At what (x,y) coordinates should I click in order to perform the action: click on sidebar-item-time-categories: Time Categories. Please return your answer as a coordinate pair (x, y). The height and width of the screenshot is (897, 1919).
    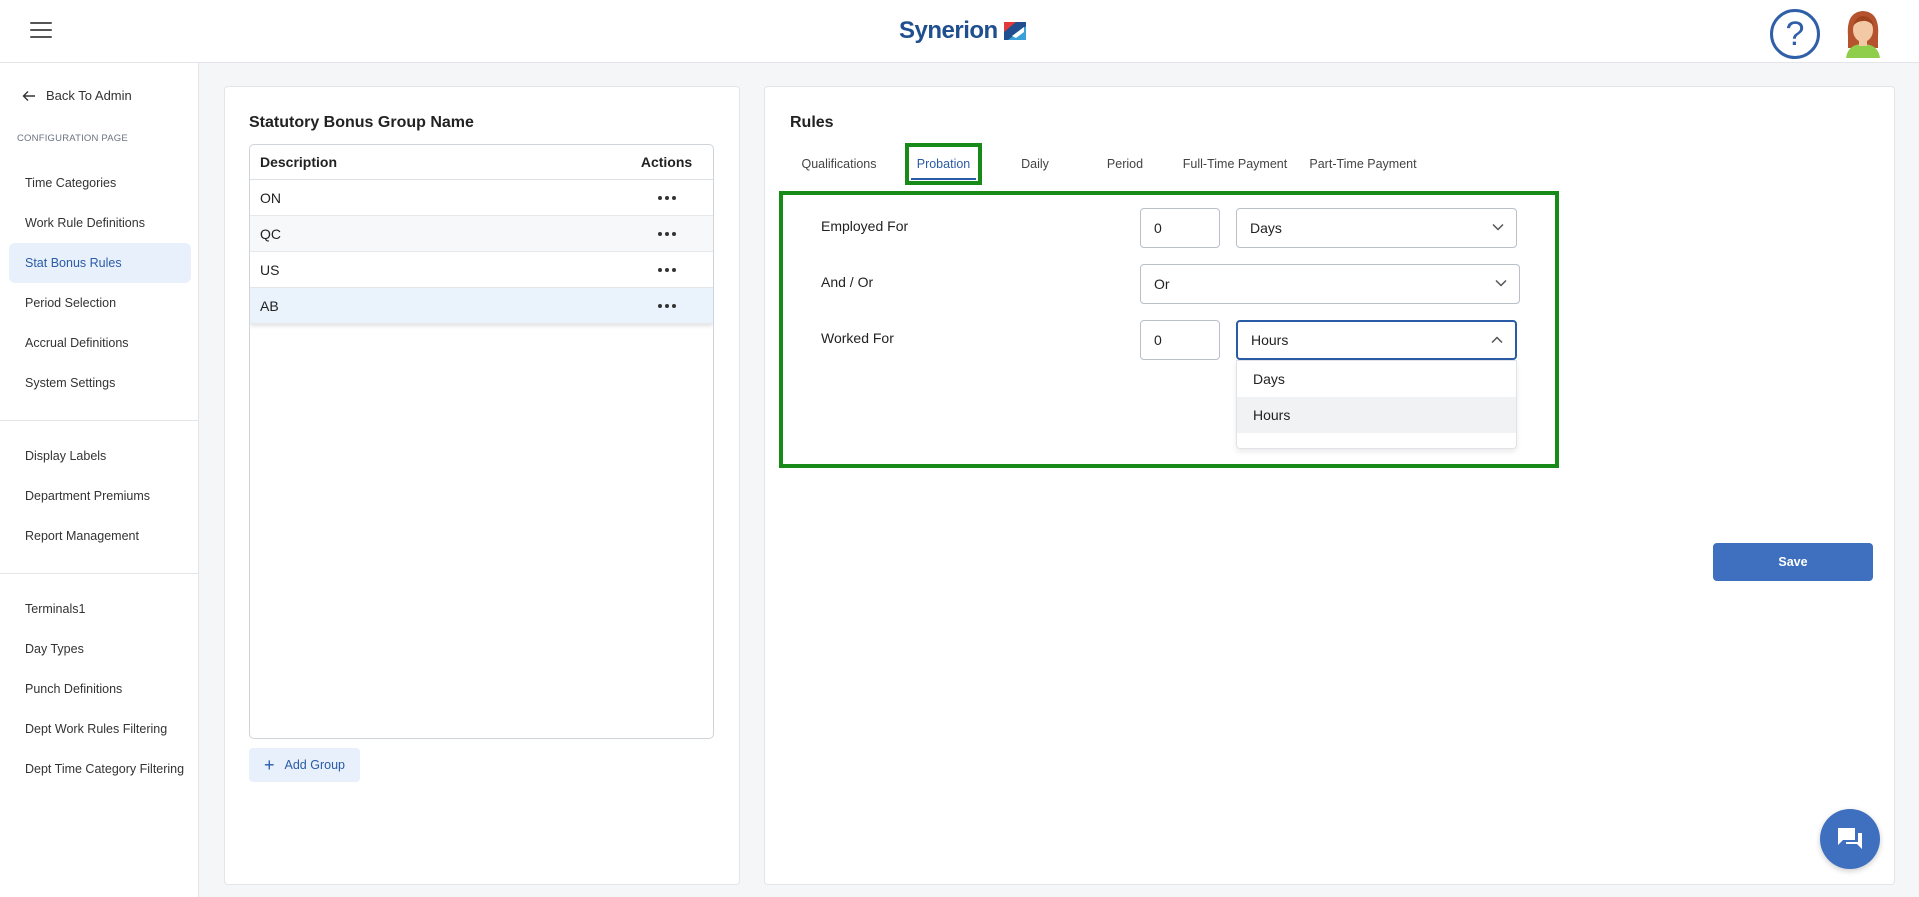
    Looking at the image, I should click on (100, 183).